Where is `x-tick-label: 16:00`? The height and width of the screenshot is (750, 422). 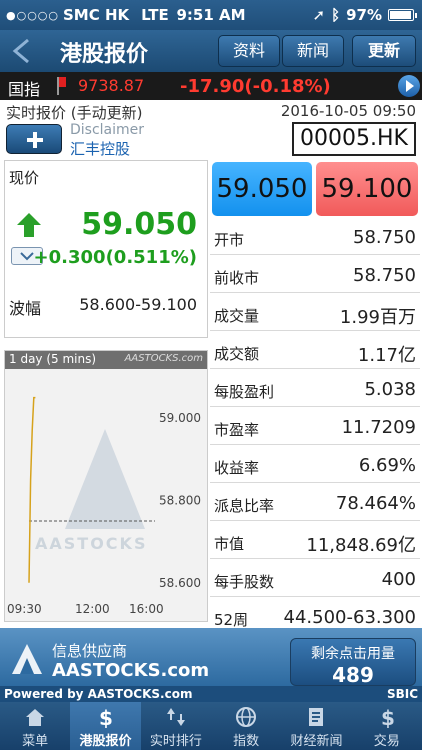 x-tick-label: 16:00 is located at coordinates (146, 609).